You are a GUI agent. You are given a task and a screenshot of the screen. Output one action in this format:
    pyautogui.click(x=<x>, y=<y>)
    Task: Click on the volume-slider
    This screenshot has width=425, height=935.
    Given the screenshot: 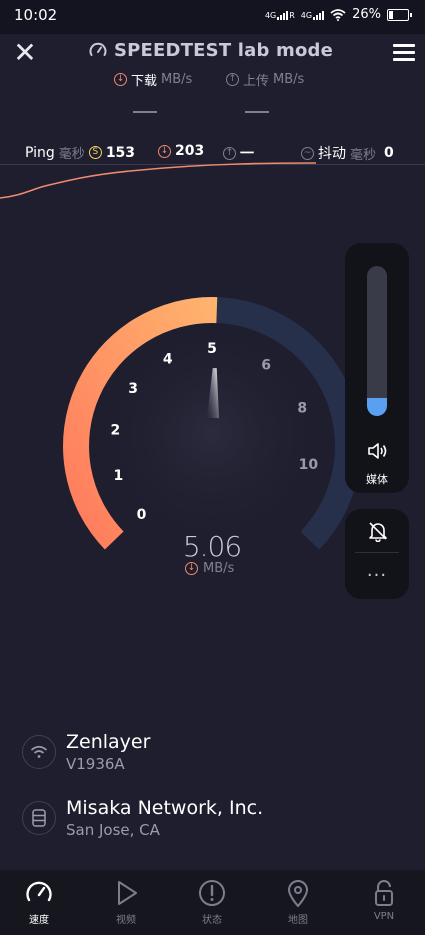 What is the action you would take?
    pyautogui.click(x=377, y=341)
    